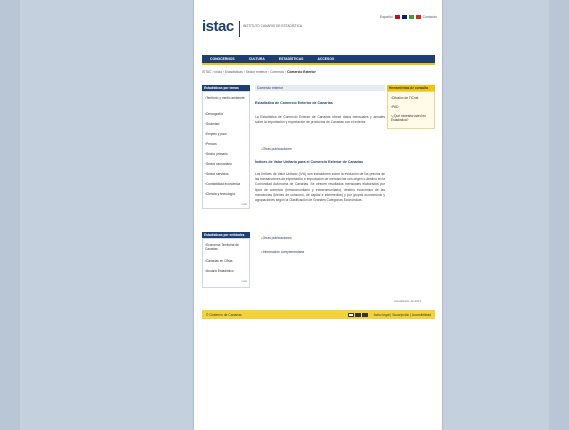 The height and width of the screenshot is (430, 569). I want to click on logo-divider, so click(239, 29).